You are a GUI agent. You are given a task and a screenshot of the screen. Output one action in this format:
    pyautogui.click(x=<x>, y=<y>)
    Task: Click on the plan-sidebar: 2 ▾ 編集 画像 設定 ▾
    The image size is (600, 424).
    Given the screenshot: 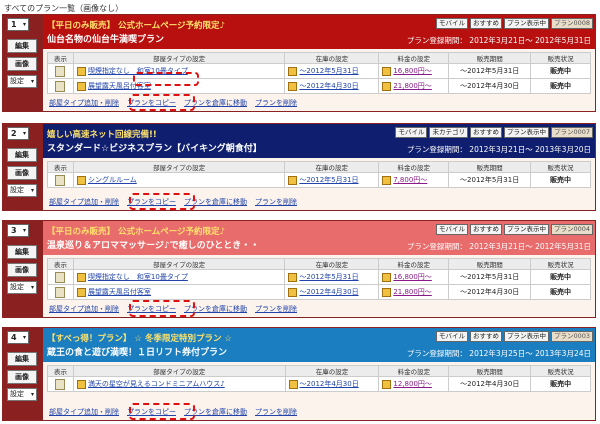 What is the action you would take?
    pyautogui.click(x=23, y=167)
    